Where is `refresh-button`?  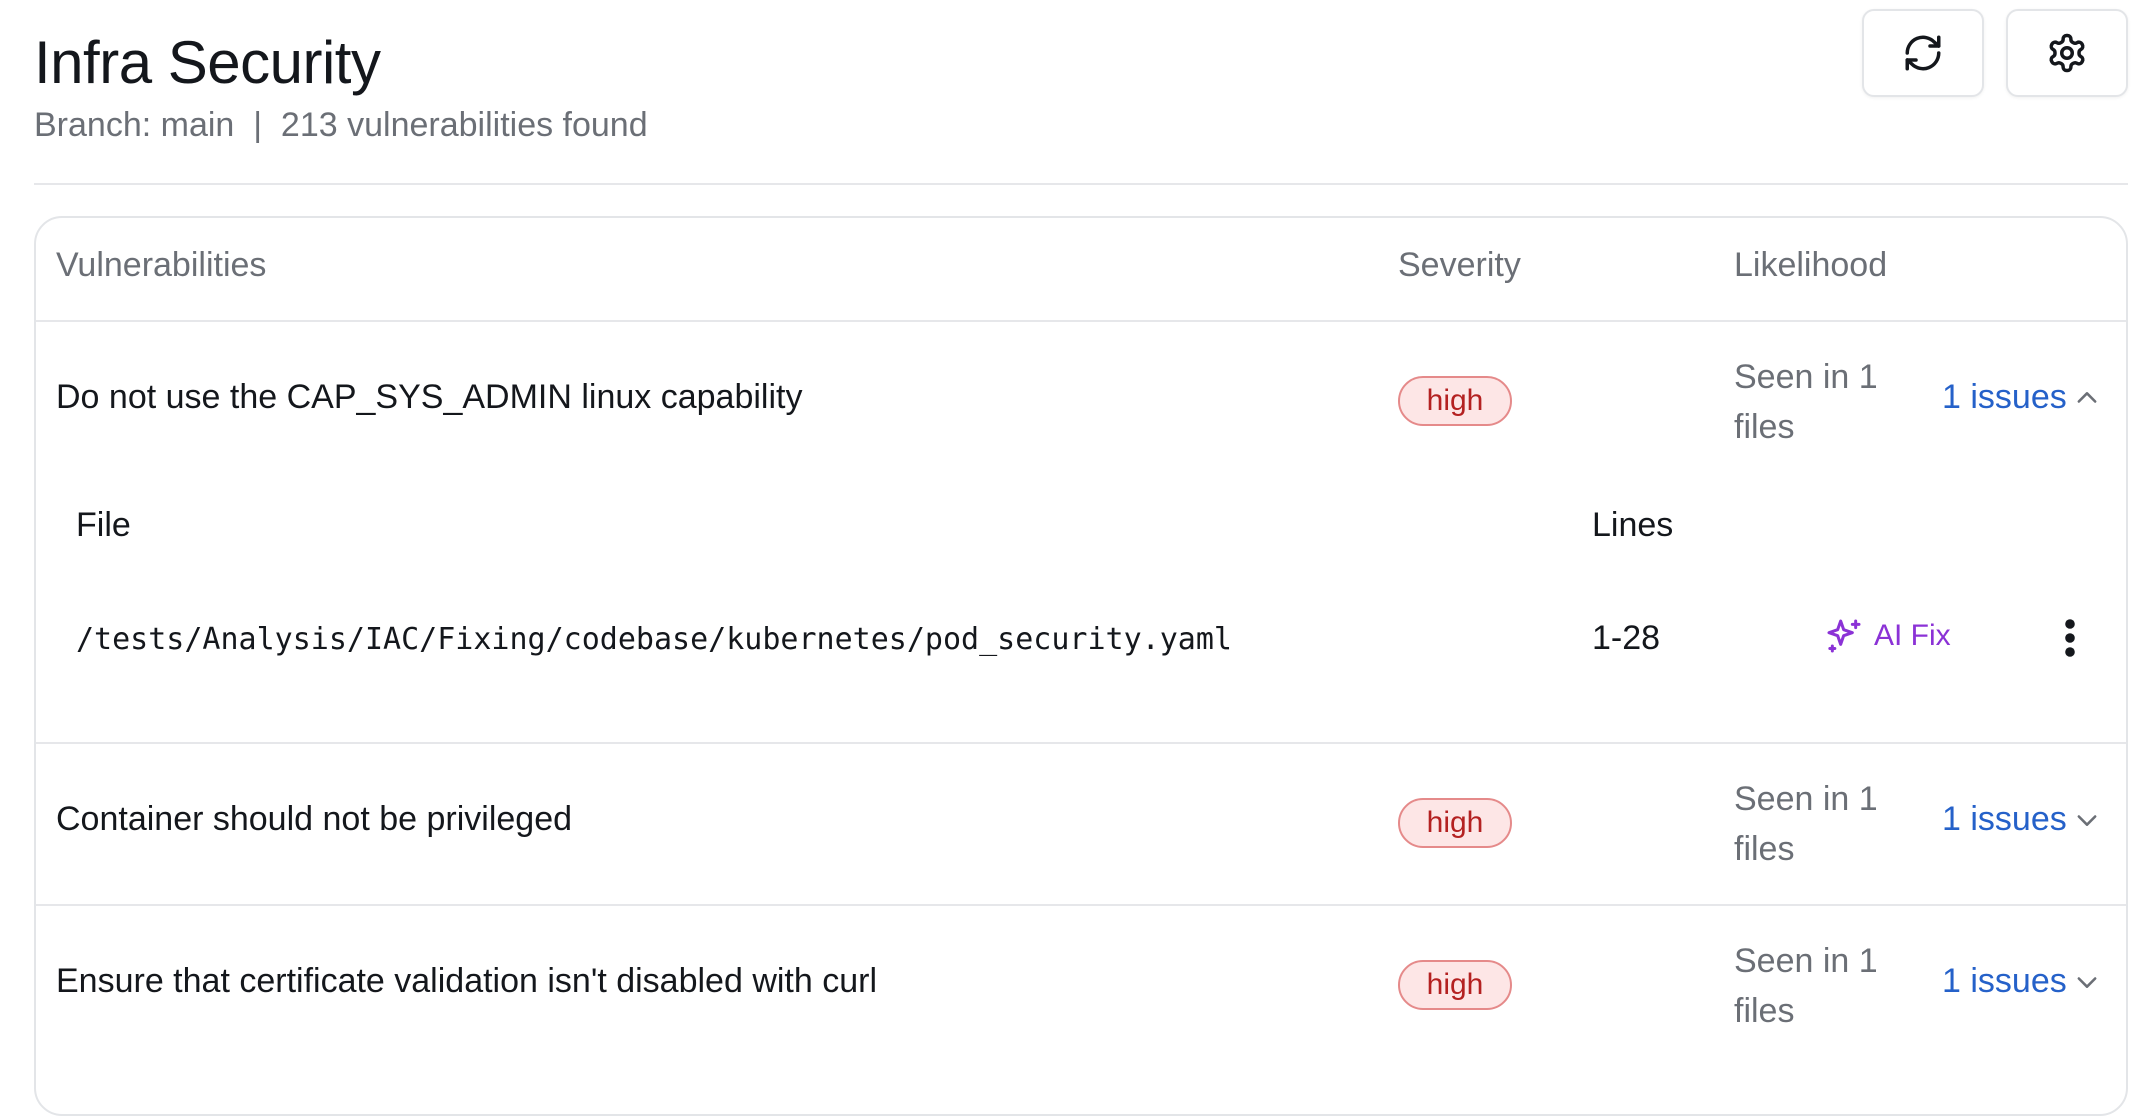
refresh-button is located at coordinates (1923, 53).